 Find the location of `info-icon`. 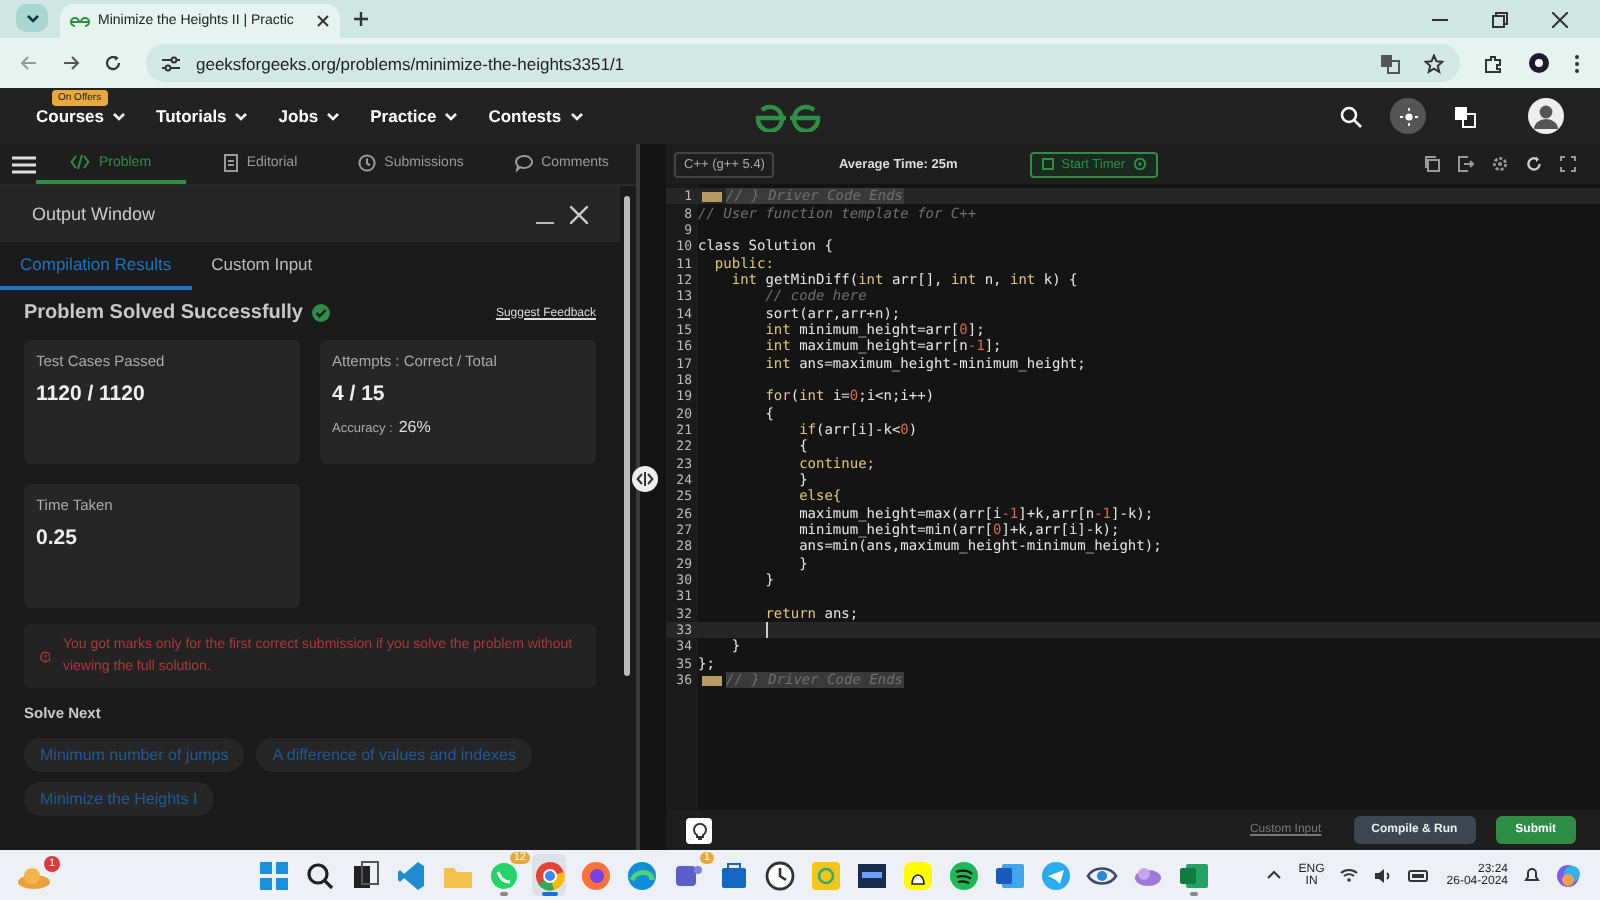

info-icon is located at coordinates (45, 656).